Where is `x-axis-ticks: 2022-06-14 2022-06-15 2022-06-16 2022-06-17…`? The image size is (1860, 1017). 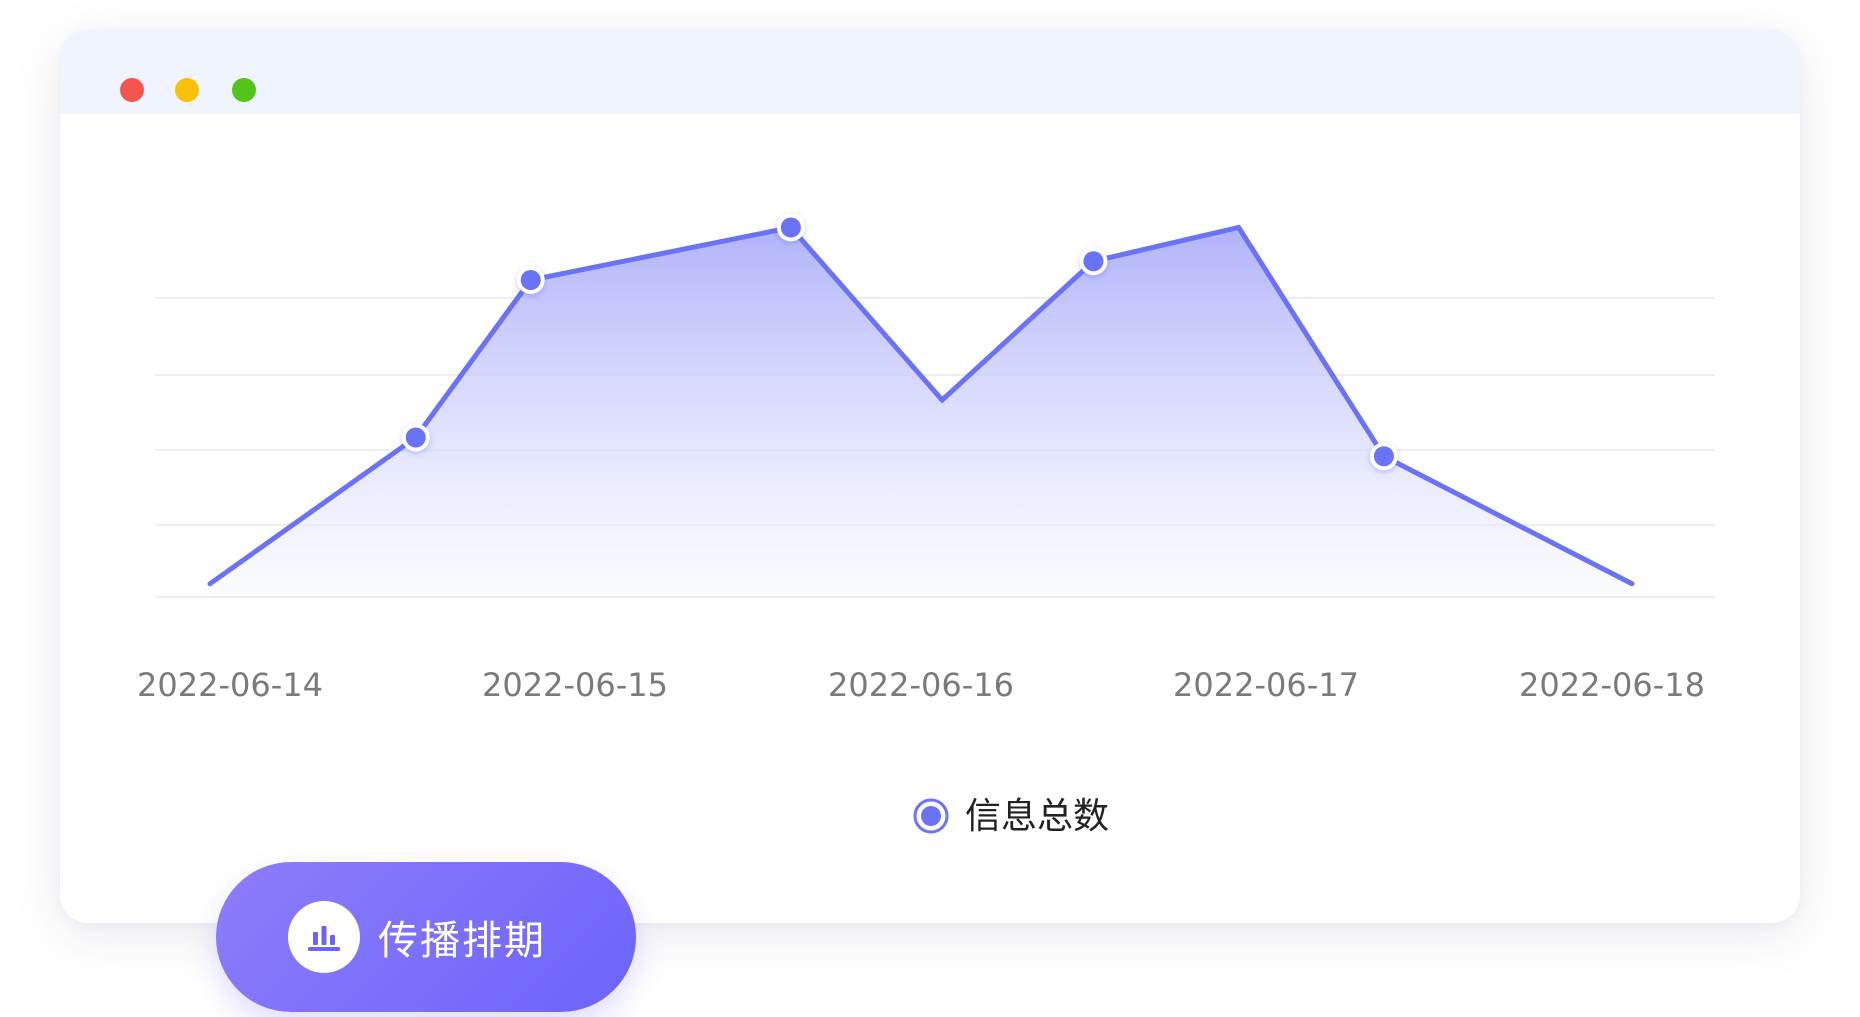 x-axis-ticks: 2022-06-14 2022-06-15 2022-06-16 2022-06-17… is located at coordinates (921, 685).